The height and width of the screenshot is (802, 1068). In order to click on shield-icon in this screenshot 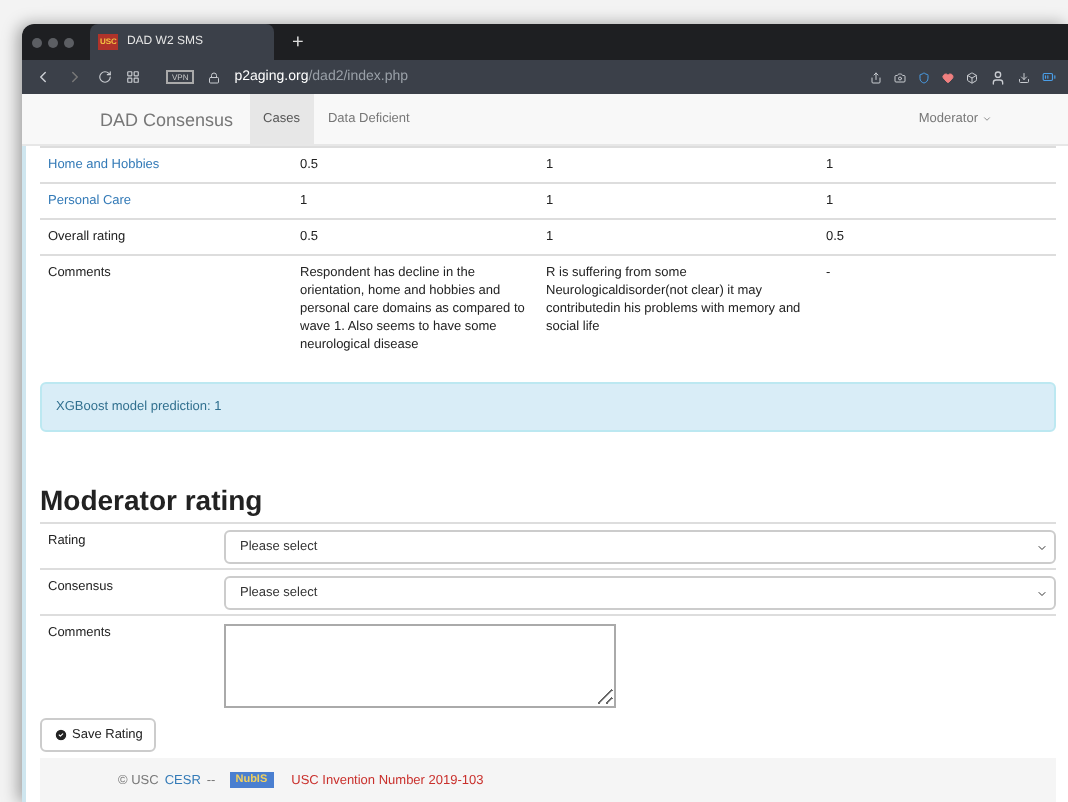, I will do `click(924, 77)`.